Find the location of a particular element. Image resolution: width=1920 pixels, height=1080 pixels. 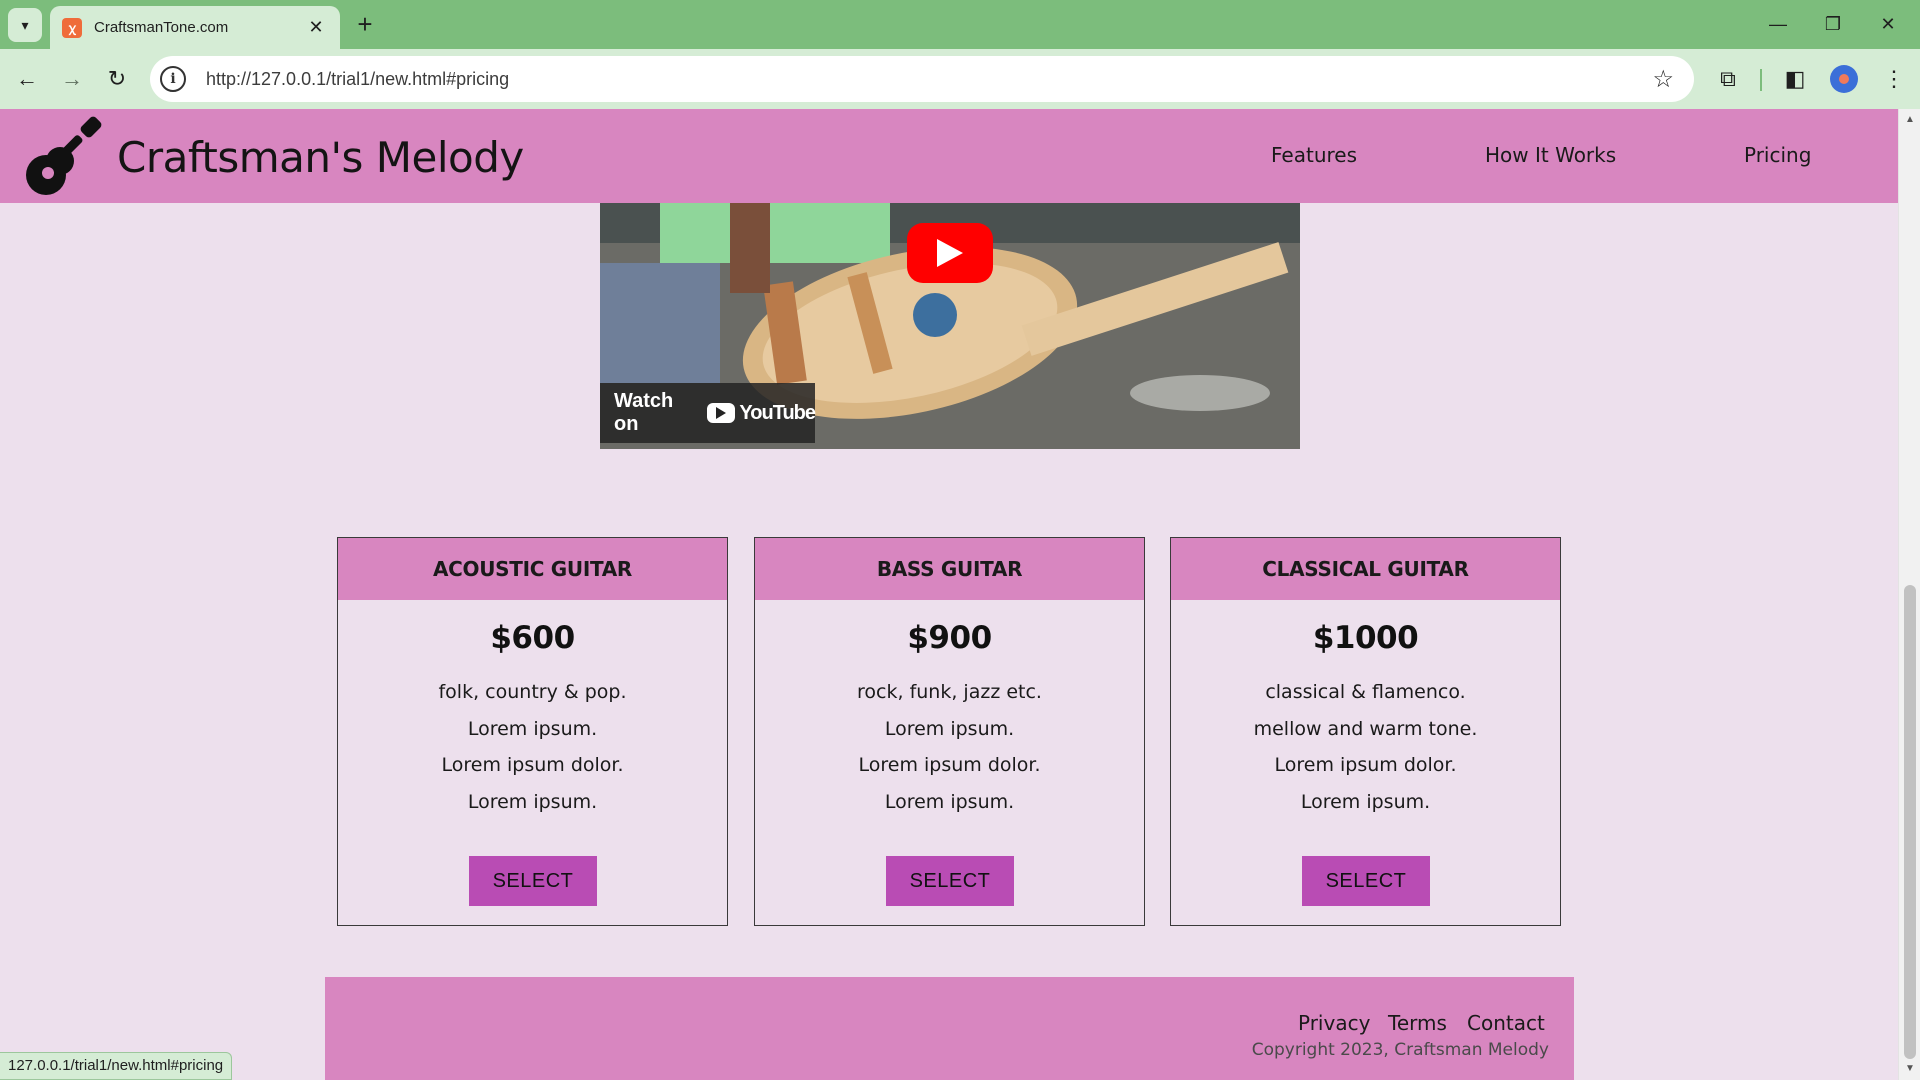

tab-search-button: ▾ is located at coordinates (25, 25).